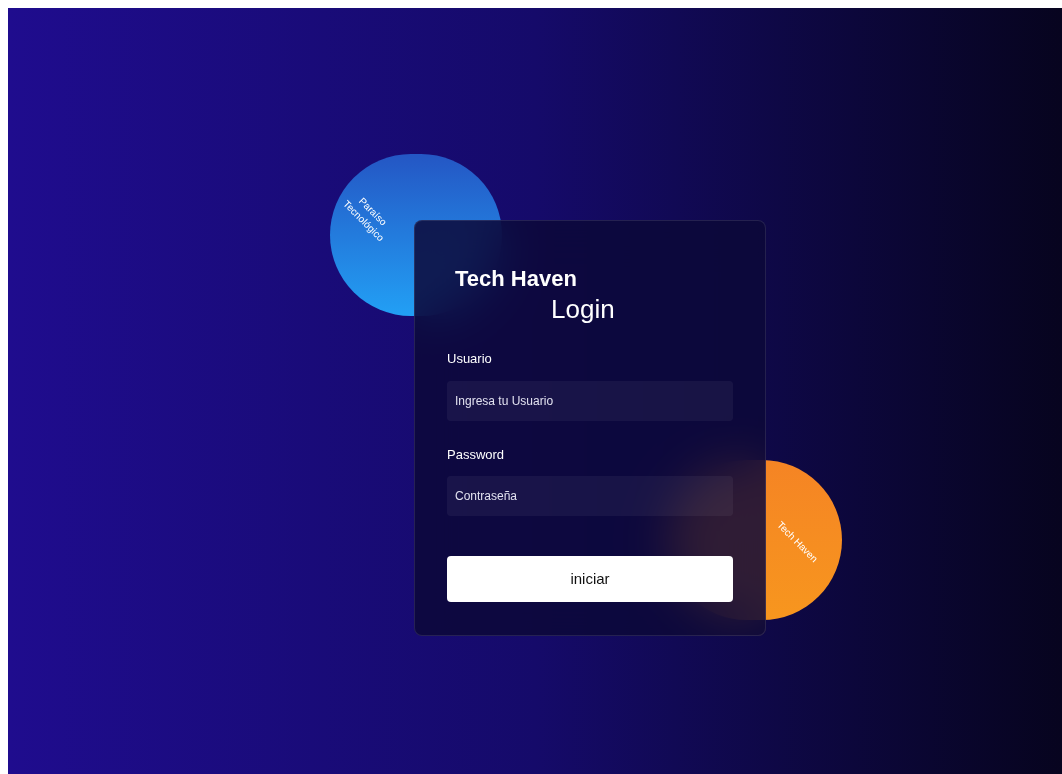 This screenshot has height=774, width=1062. I want to click on login-button: iniciar, so click(590, 579).